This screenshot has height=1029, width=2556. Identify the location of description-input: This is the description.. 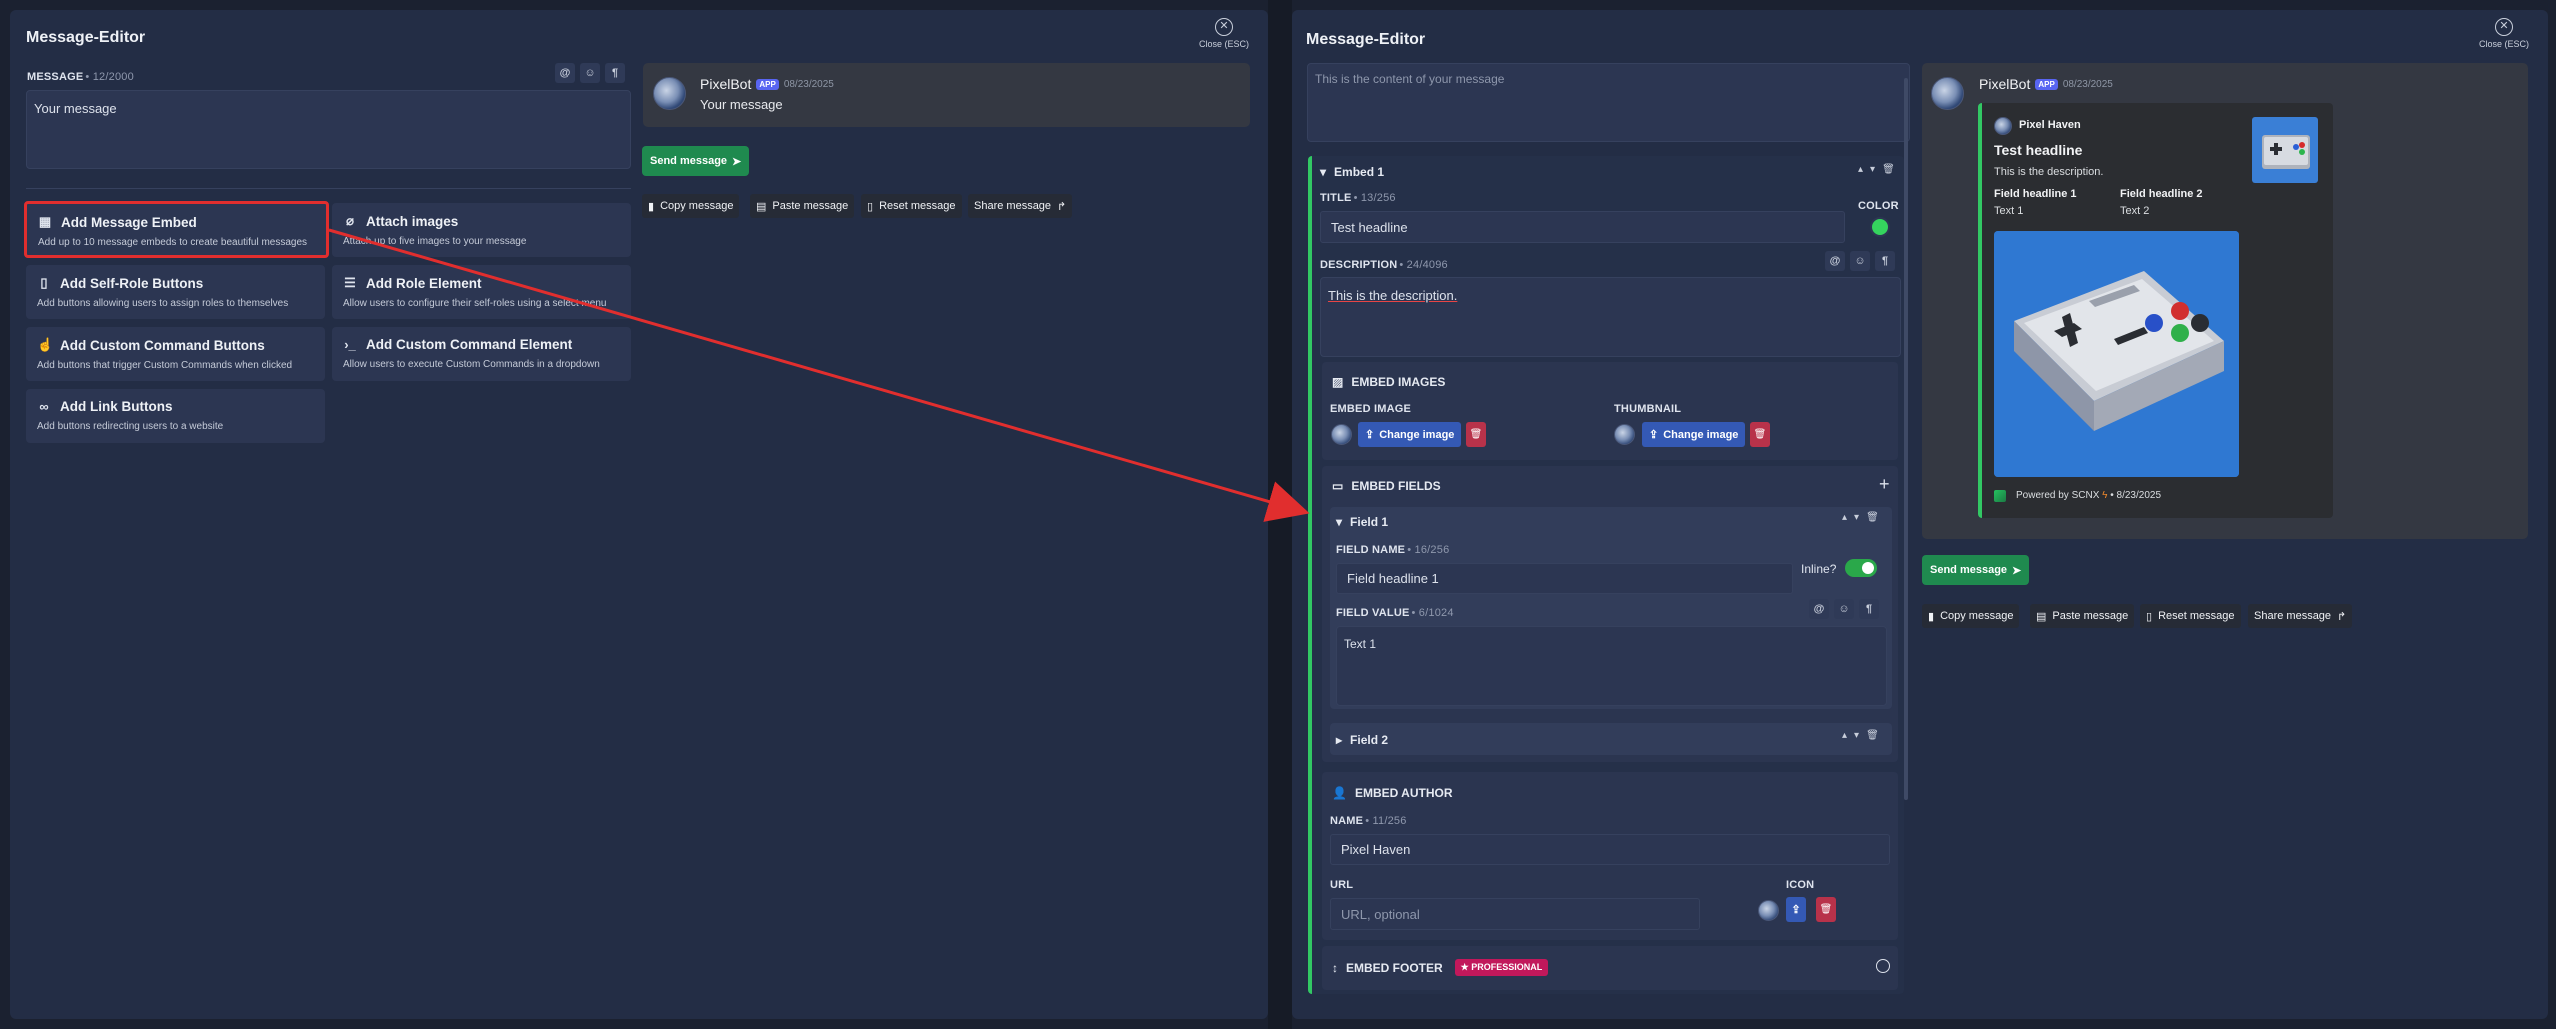
(1610, 317).